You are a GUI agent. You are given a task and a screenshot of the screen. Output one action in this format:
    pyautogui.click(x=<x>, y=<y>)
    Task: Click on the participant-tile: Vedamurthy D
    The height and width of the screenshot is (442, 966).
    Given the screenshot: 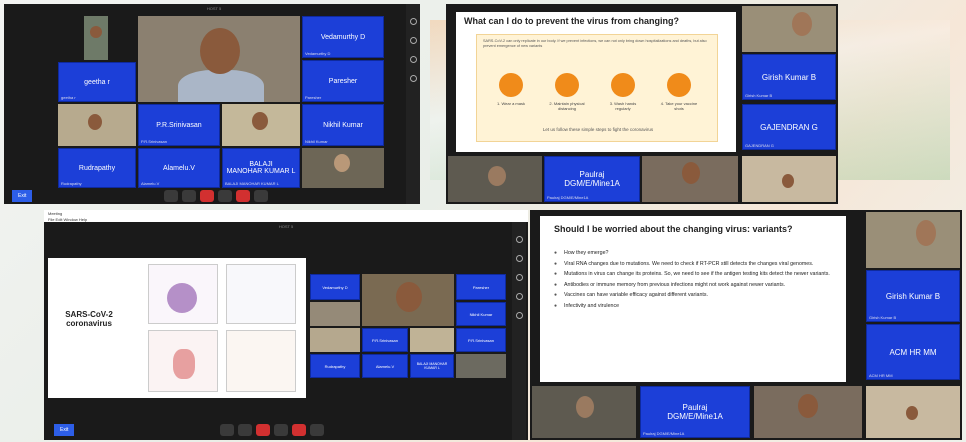 What is the action you would take?
    pyautogui.click(x=335, y=287)
    